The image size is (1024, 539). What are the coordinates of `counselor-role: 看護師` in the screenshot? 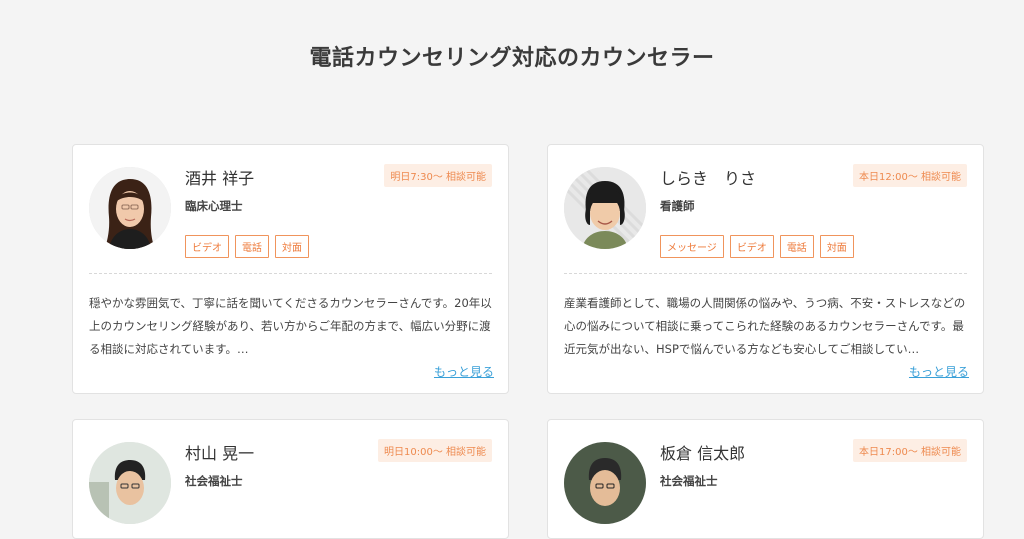 It's located at (677, 206).